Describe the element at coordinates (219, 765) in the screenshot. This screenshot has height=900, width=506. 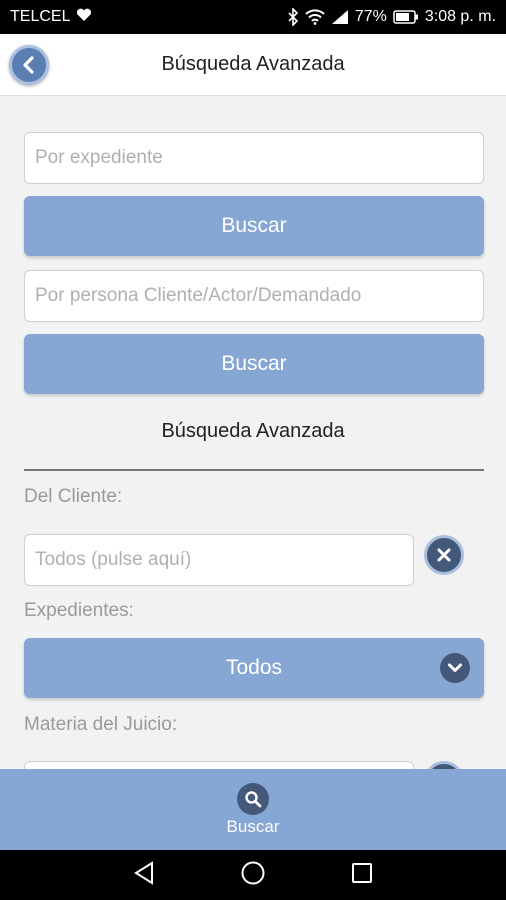
I see `materia-input` at that location.